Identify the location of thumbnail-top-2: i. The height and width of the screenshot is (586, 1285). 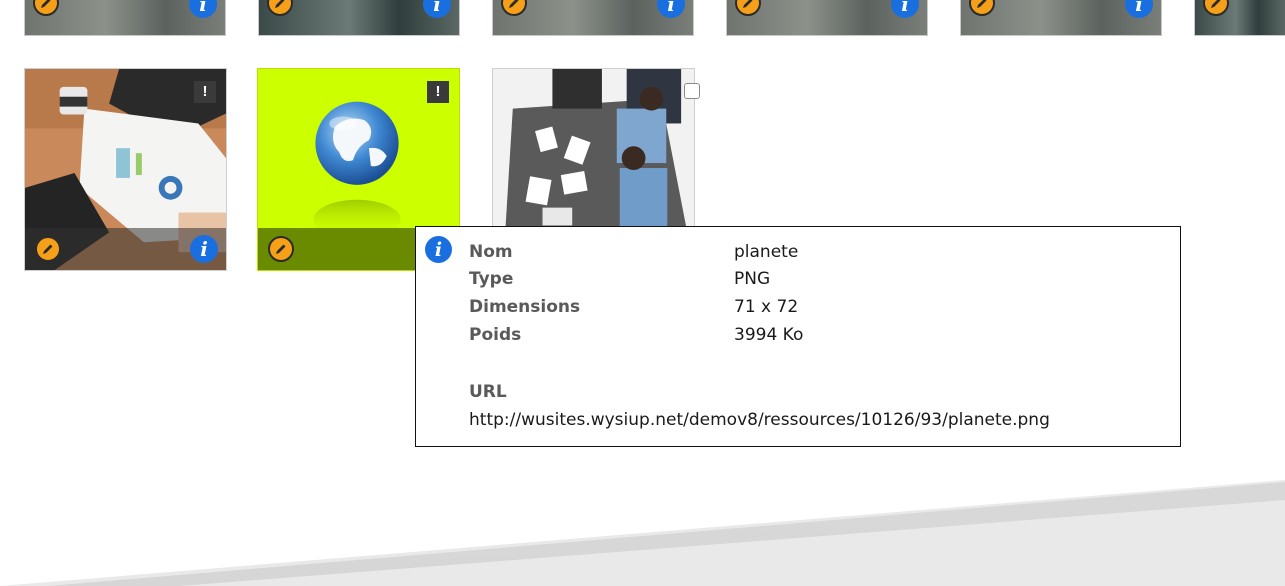
(359, 18).